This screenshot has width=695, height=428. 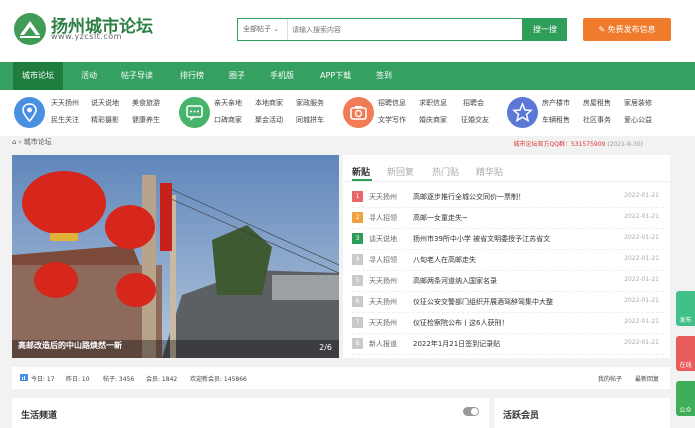 What do you see at coordinates (471, 411) in the screenshot?
I see `toggle-icon` at bounding box center [471, 411].